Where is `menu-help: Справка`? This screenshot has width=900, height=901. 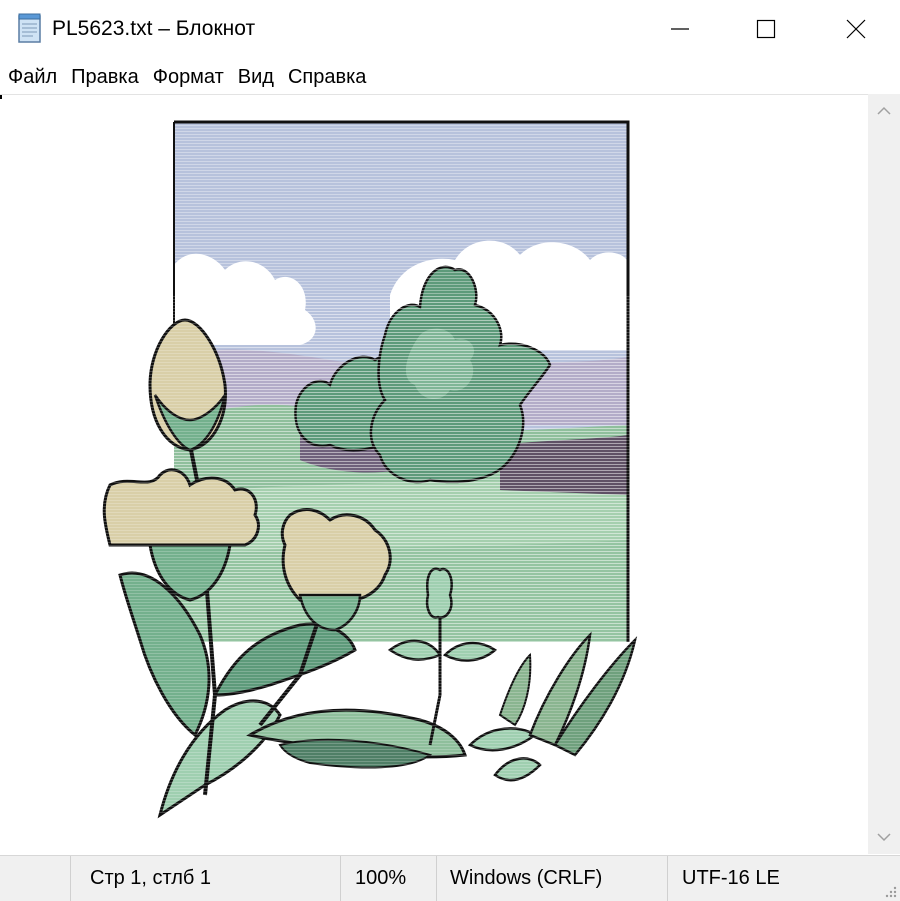 menu-help: Справка is located at coordinates (327, 77).